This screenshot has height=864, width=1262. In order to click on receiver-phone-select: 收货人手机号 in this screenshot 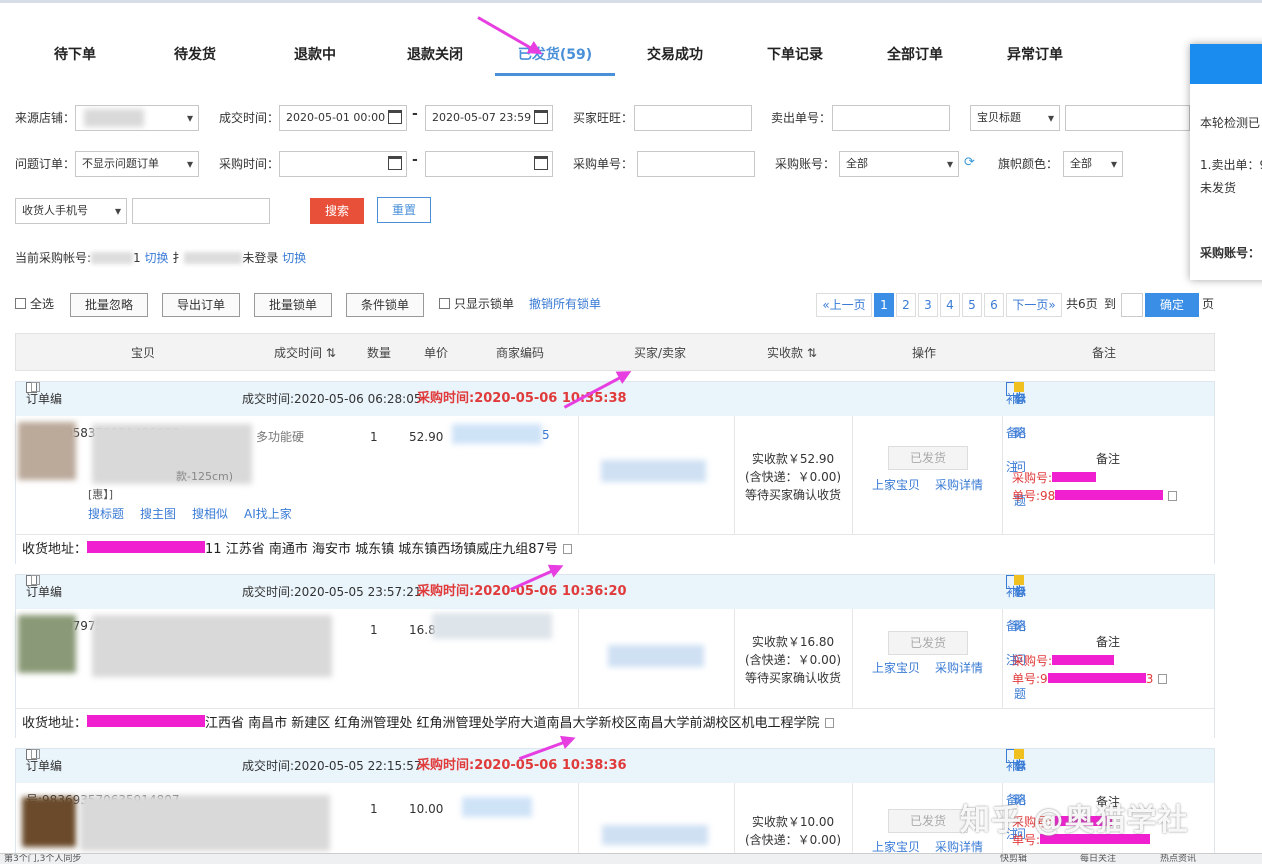, I will do `click(71, 211)`.